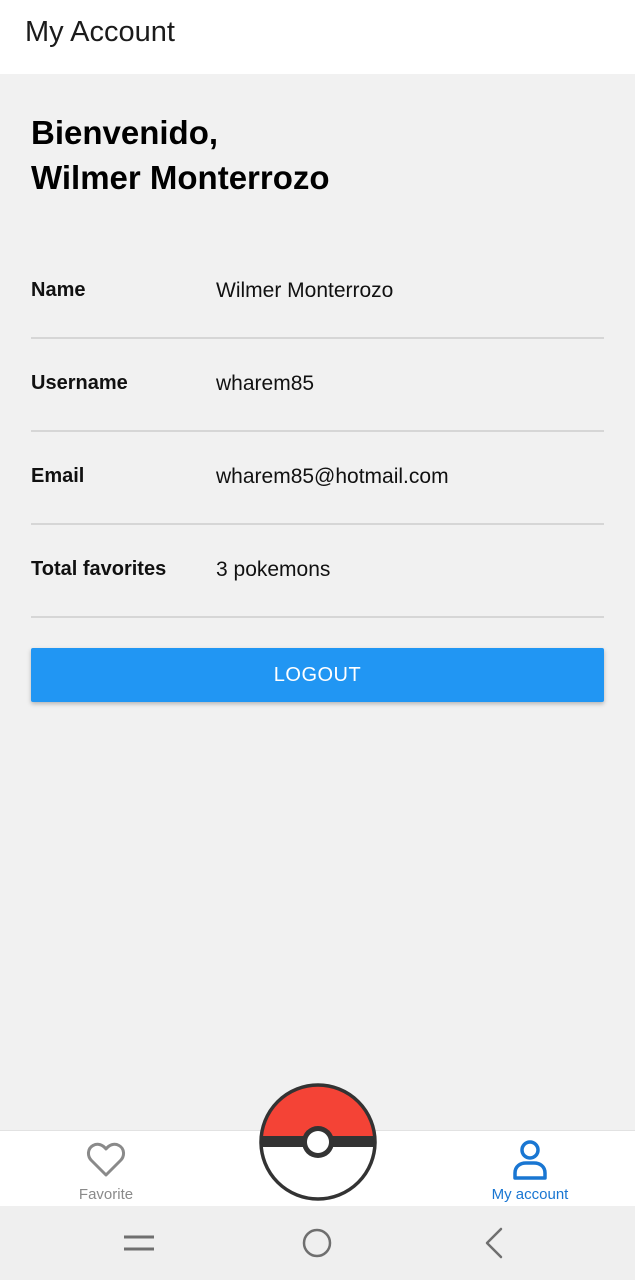 The image size is (635, 1280). Describe the element at coordinates (79, 383) in the screenshot. I see `profile-label-username: Username` at that location.